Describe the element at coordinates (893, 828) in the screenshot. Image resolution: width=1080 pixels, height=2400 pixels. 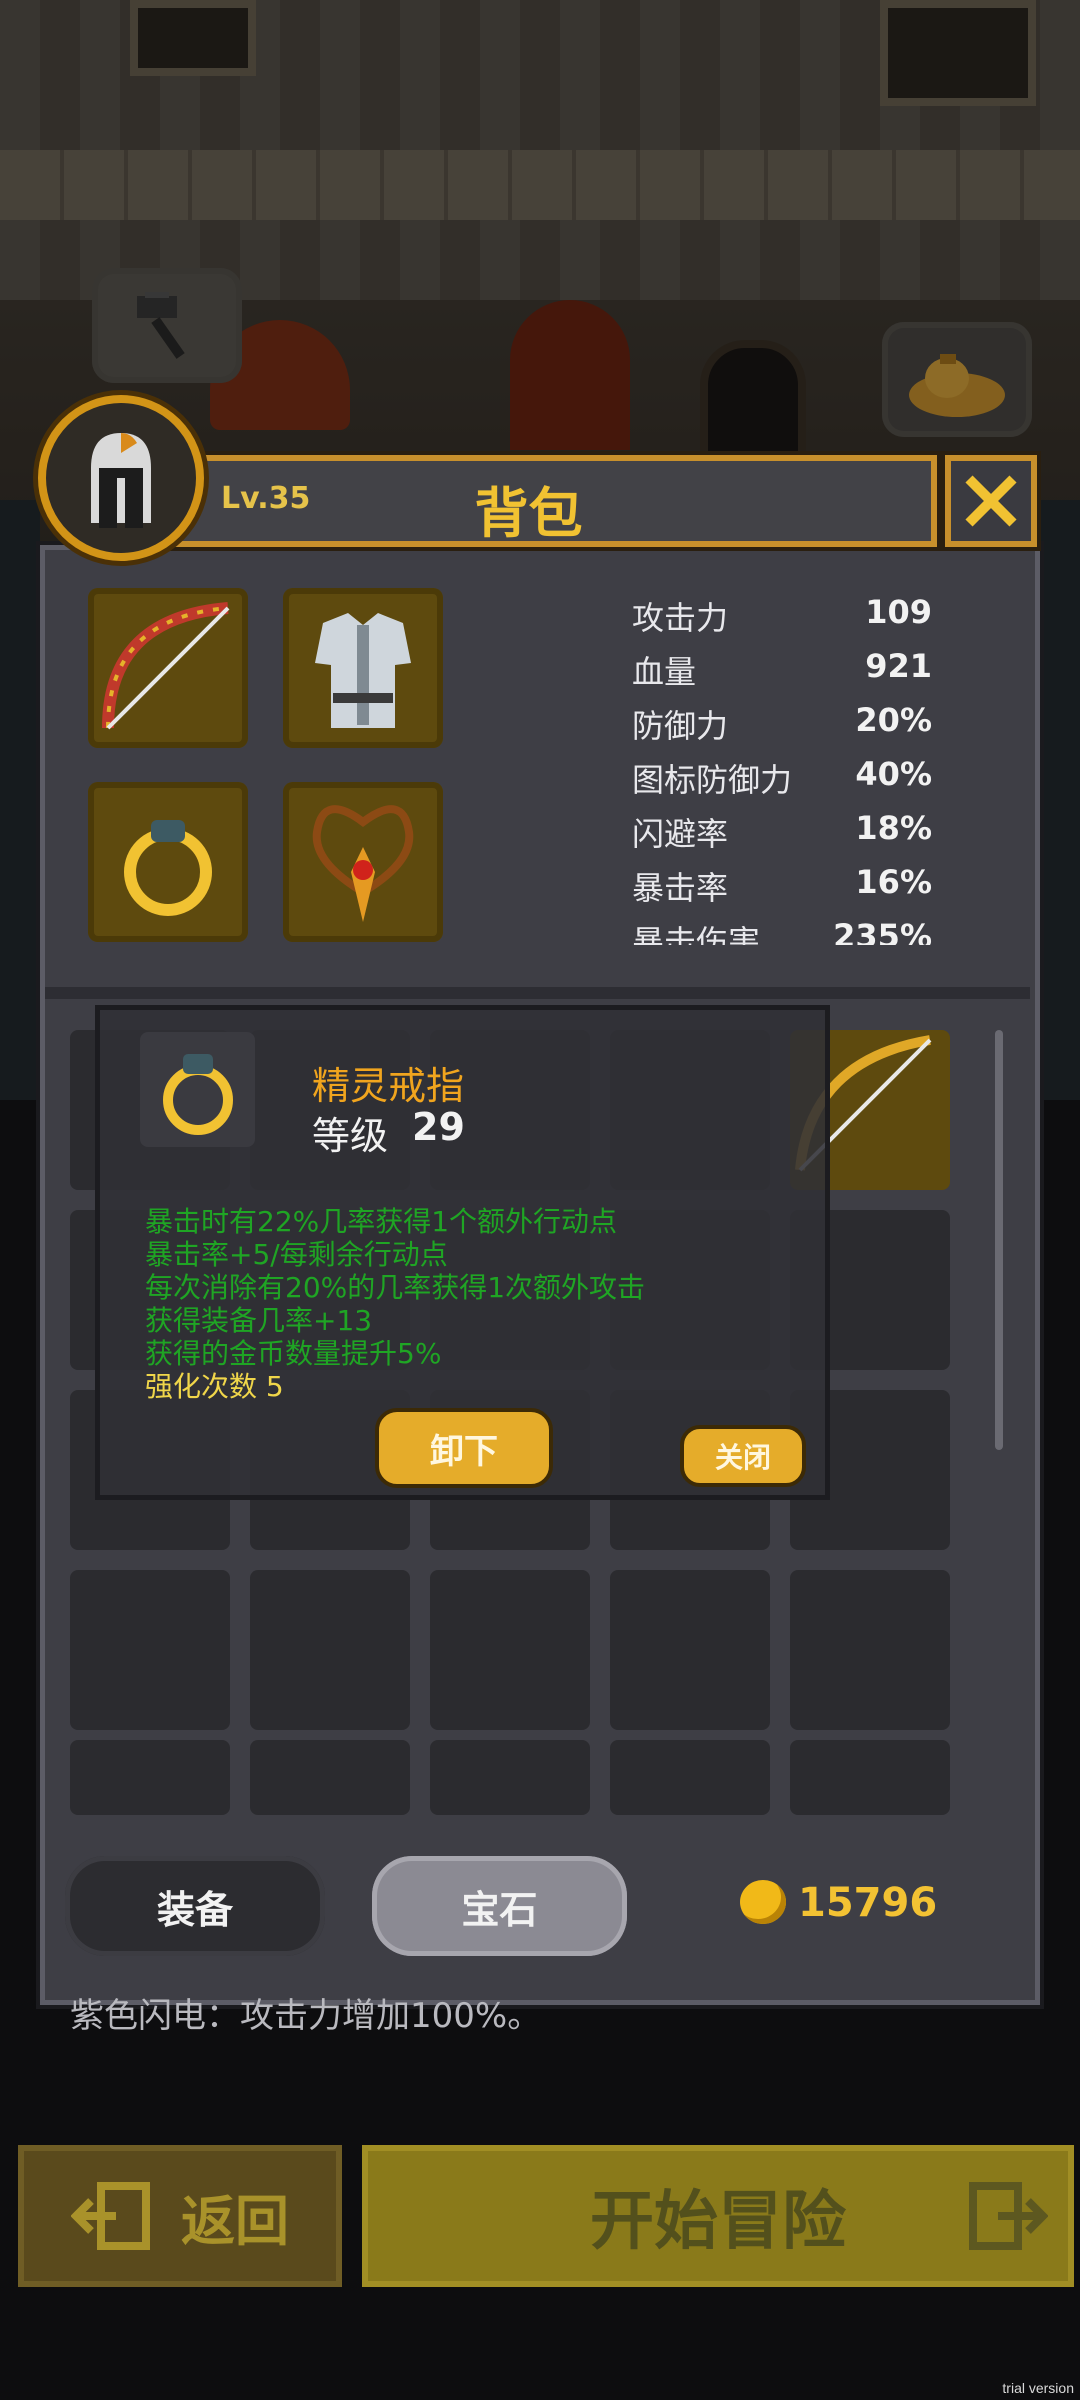
I see `stat-value: 18%` at that location.